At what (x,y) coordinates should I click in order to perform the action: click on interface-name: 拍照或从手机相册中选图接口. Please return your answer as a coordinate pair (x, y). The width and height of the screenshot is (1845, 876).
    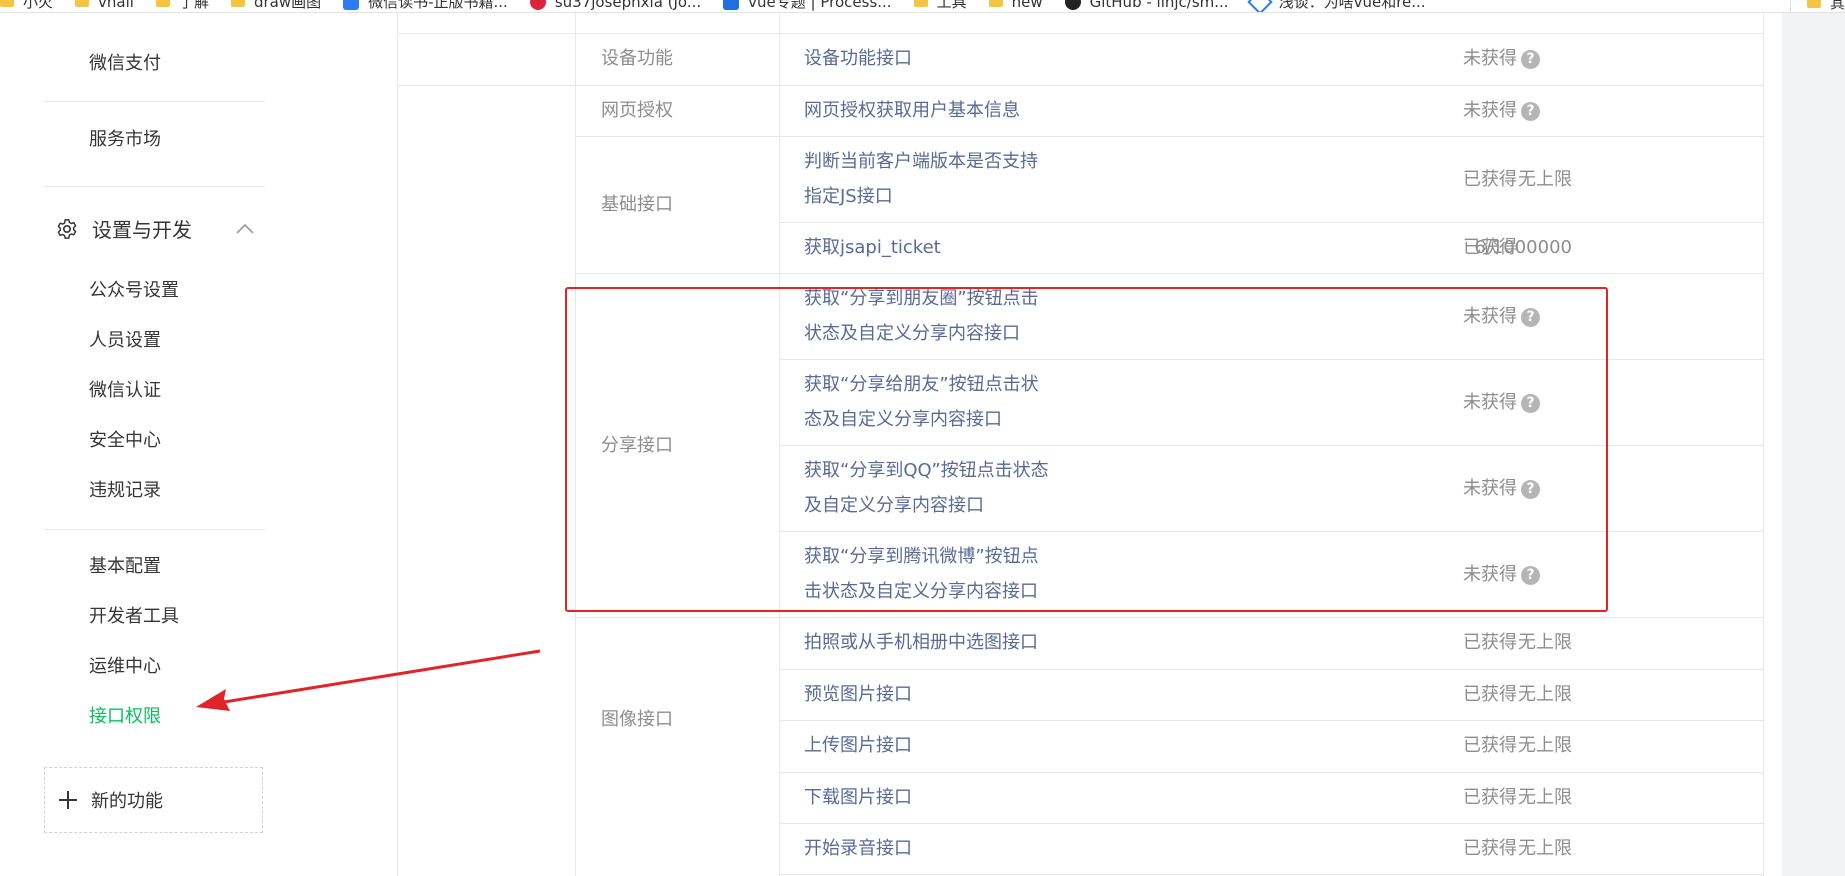
    Looking at the image, I should click on (921, 642).